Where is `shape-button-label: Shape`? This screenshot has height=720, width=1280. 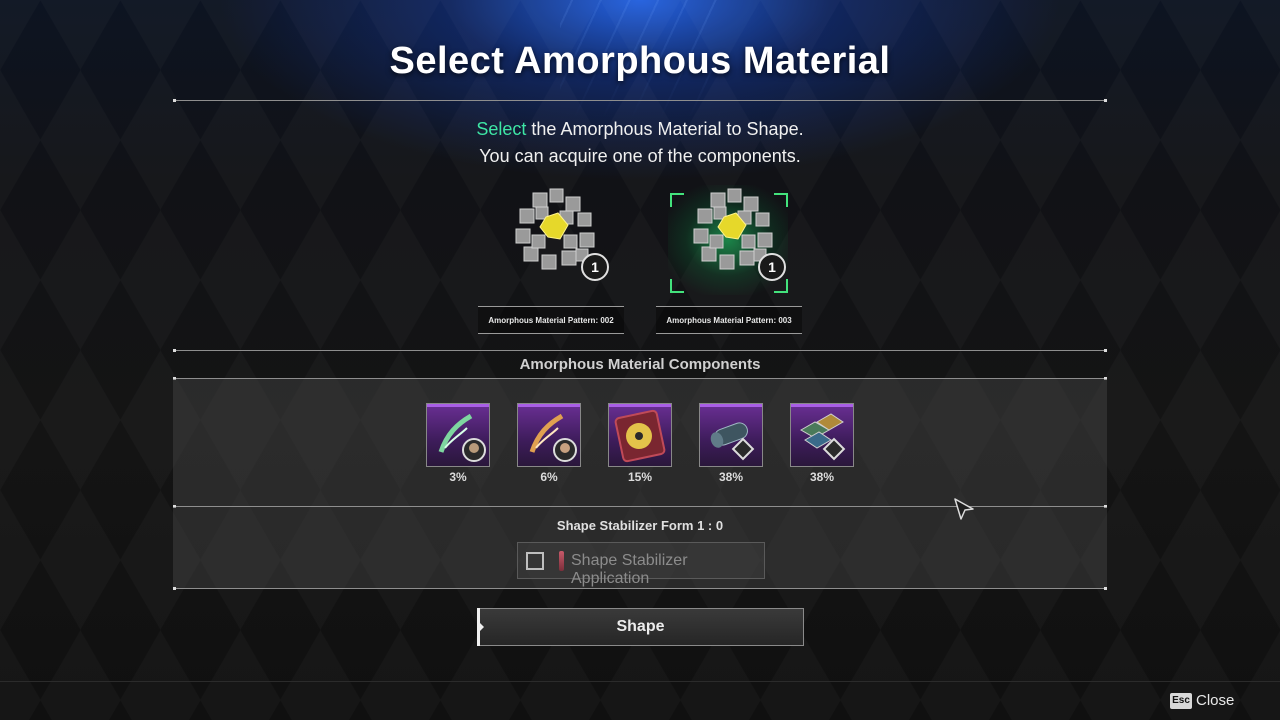 shape-button-label: Shape is located at coordinates (640, 626).